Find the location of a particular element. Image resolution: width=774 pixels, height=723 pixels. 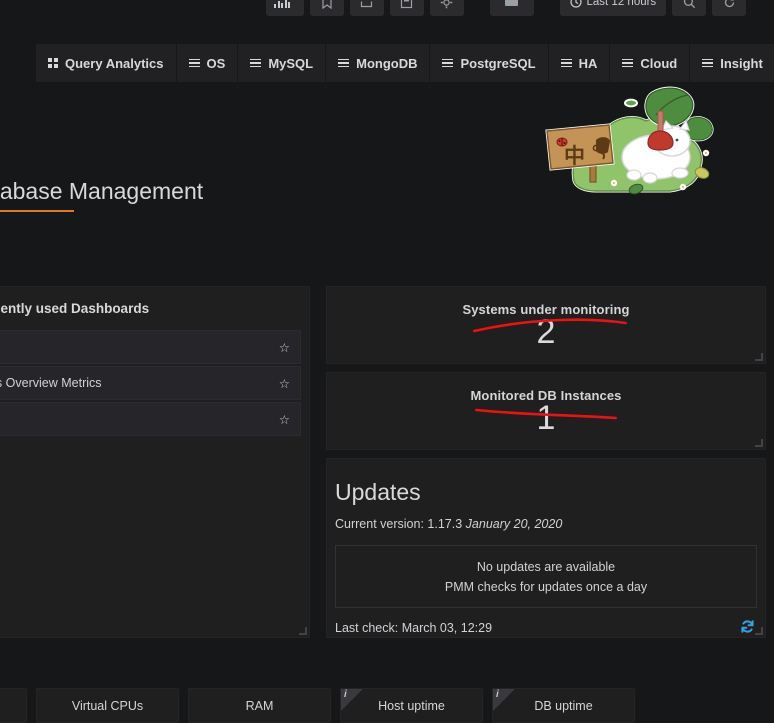

metric-panel-db-qps: DB QPS is located at coordinates (13, 705).